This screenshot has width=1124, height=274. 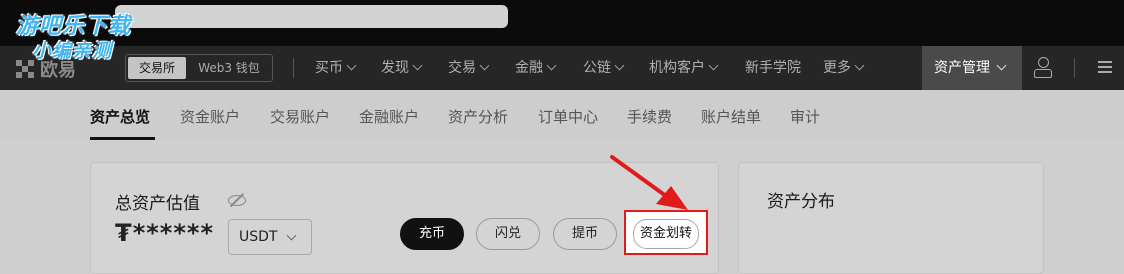 What do you see at coordinates (72, 51) in the screenshot?
I see `watermark-line2: 小编亲测` at bounding box center [72, 51].